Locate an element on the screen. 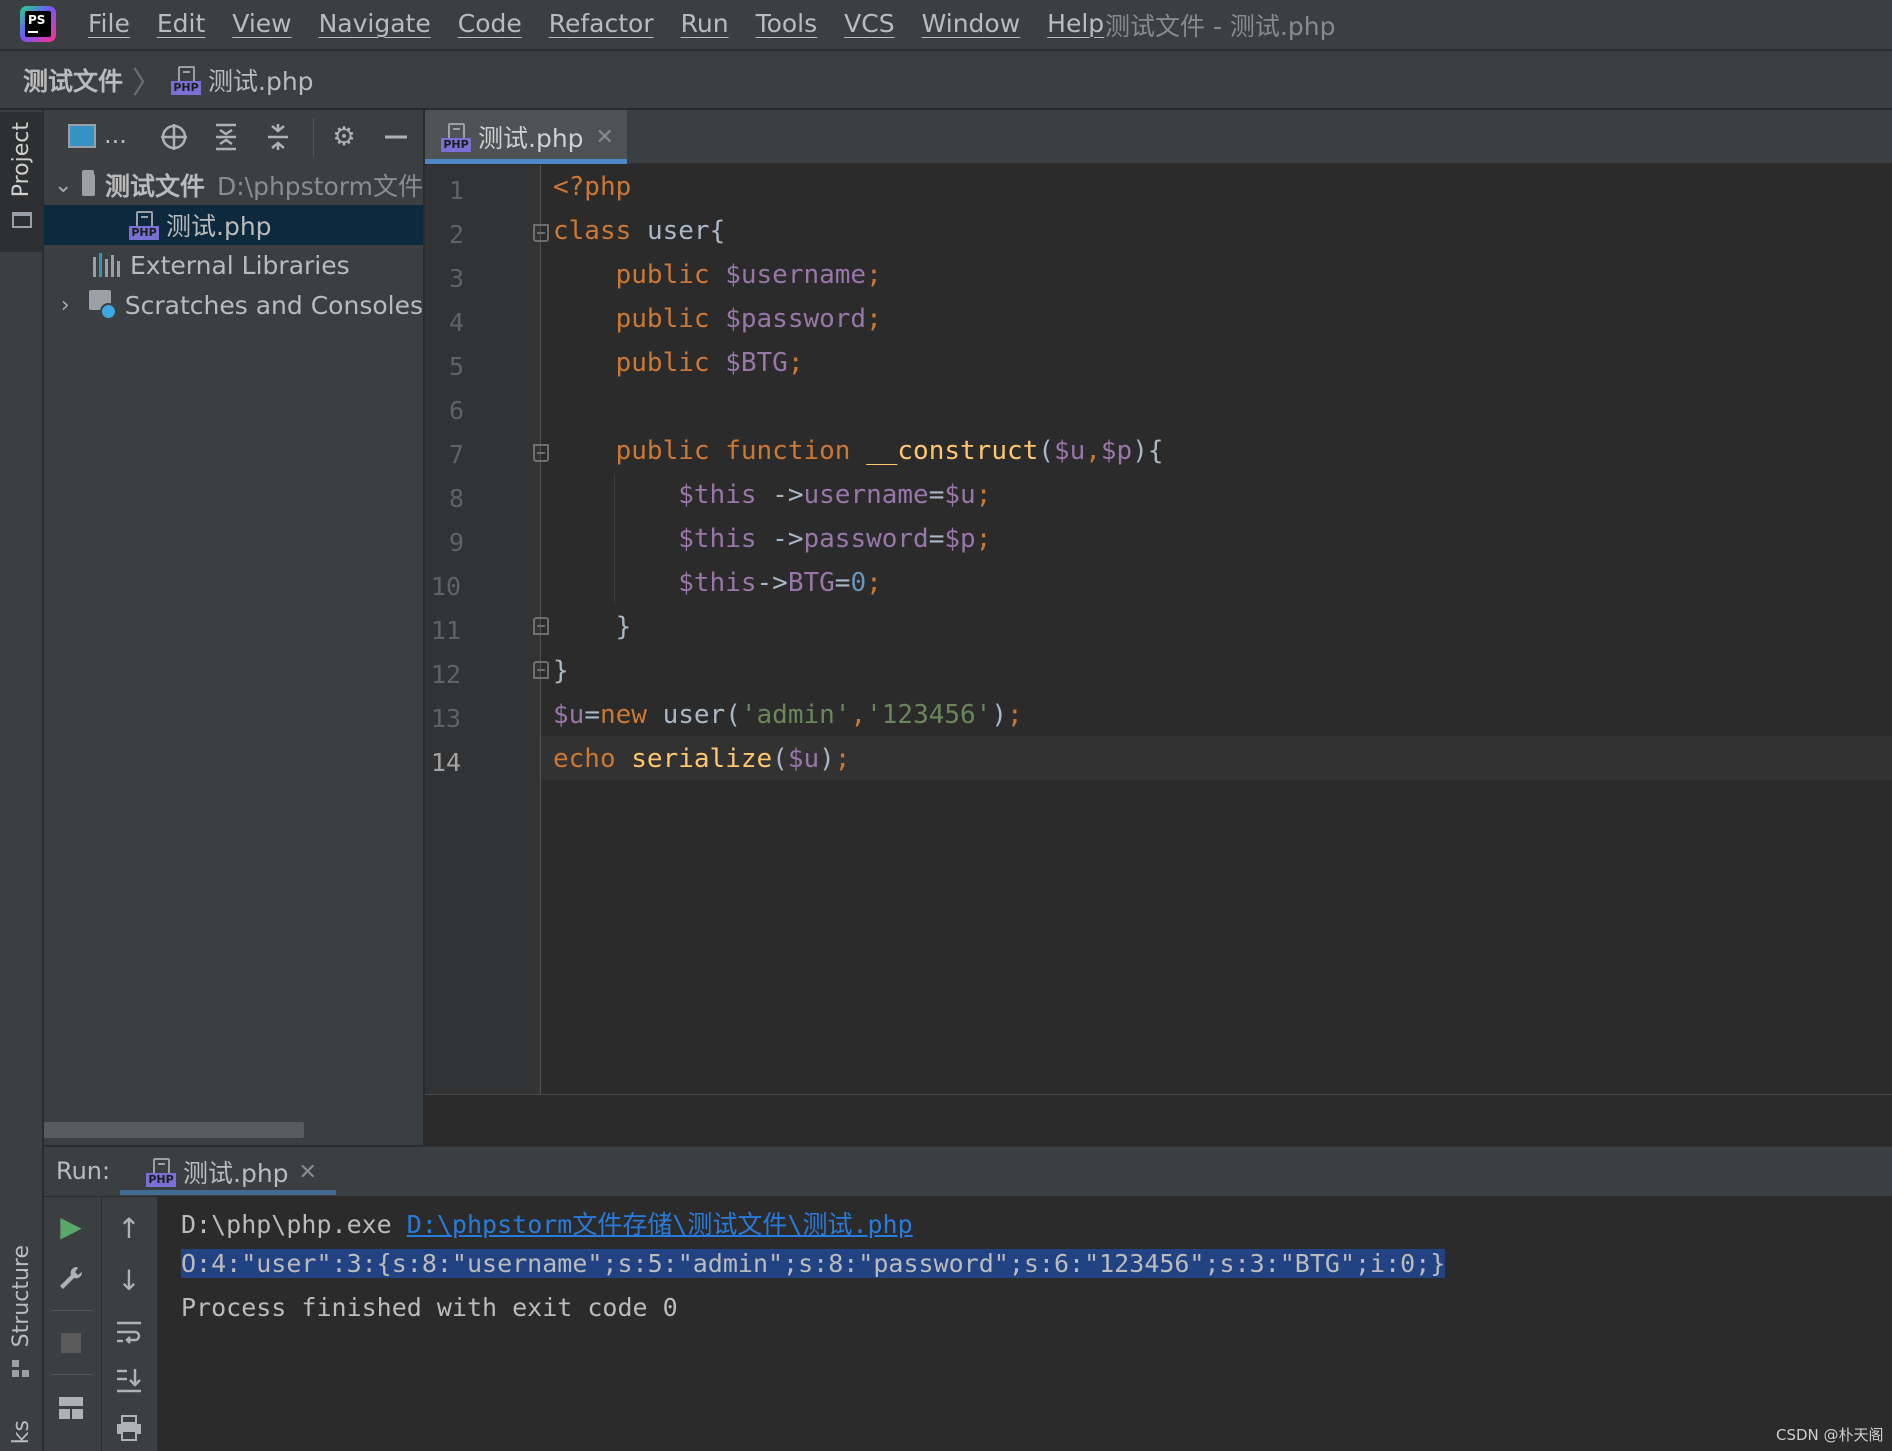 This screenshot has width=1892, height=1451. editor-bottom-border is located at coordinates (1158, 1094).